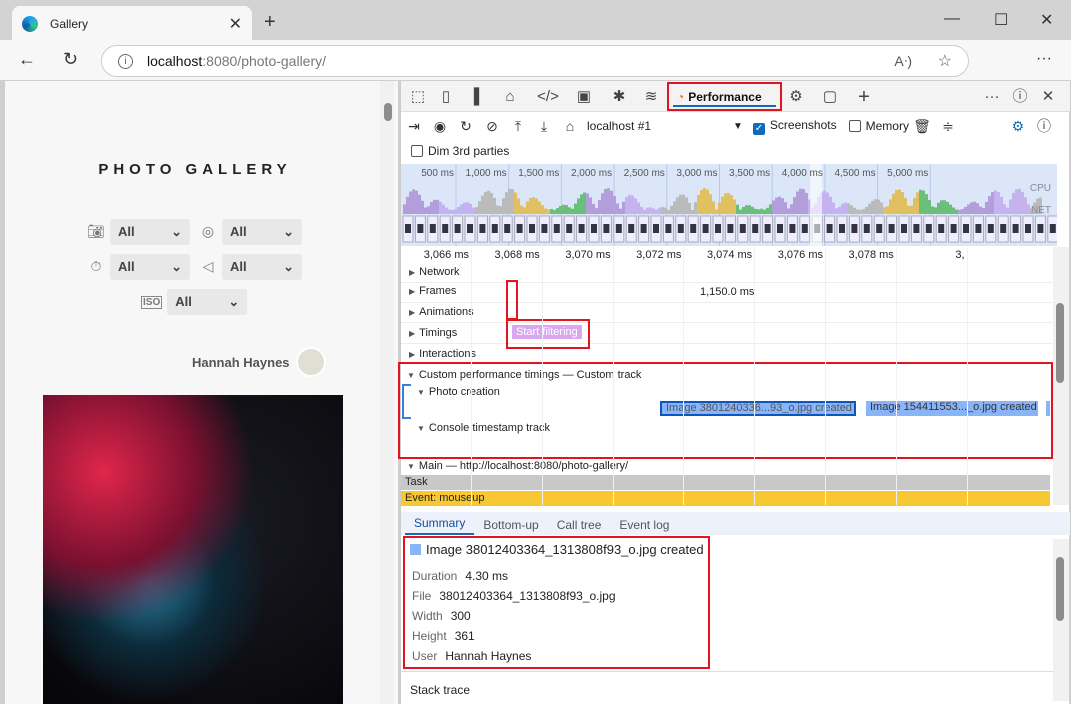  Describe the element at coordinates (262, 267) in the screenshot. I see `focal-filter-select: All ⌄` at that location.